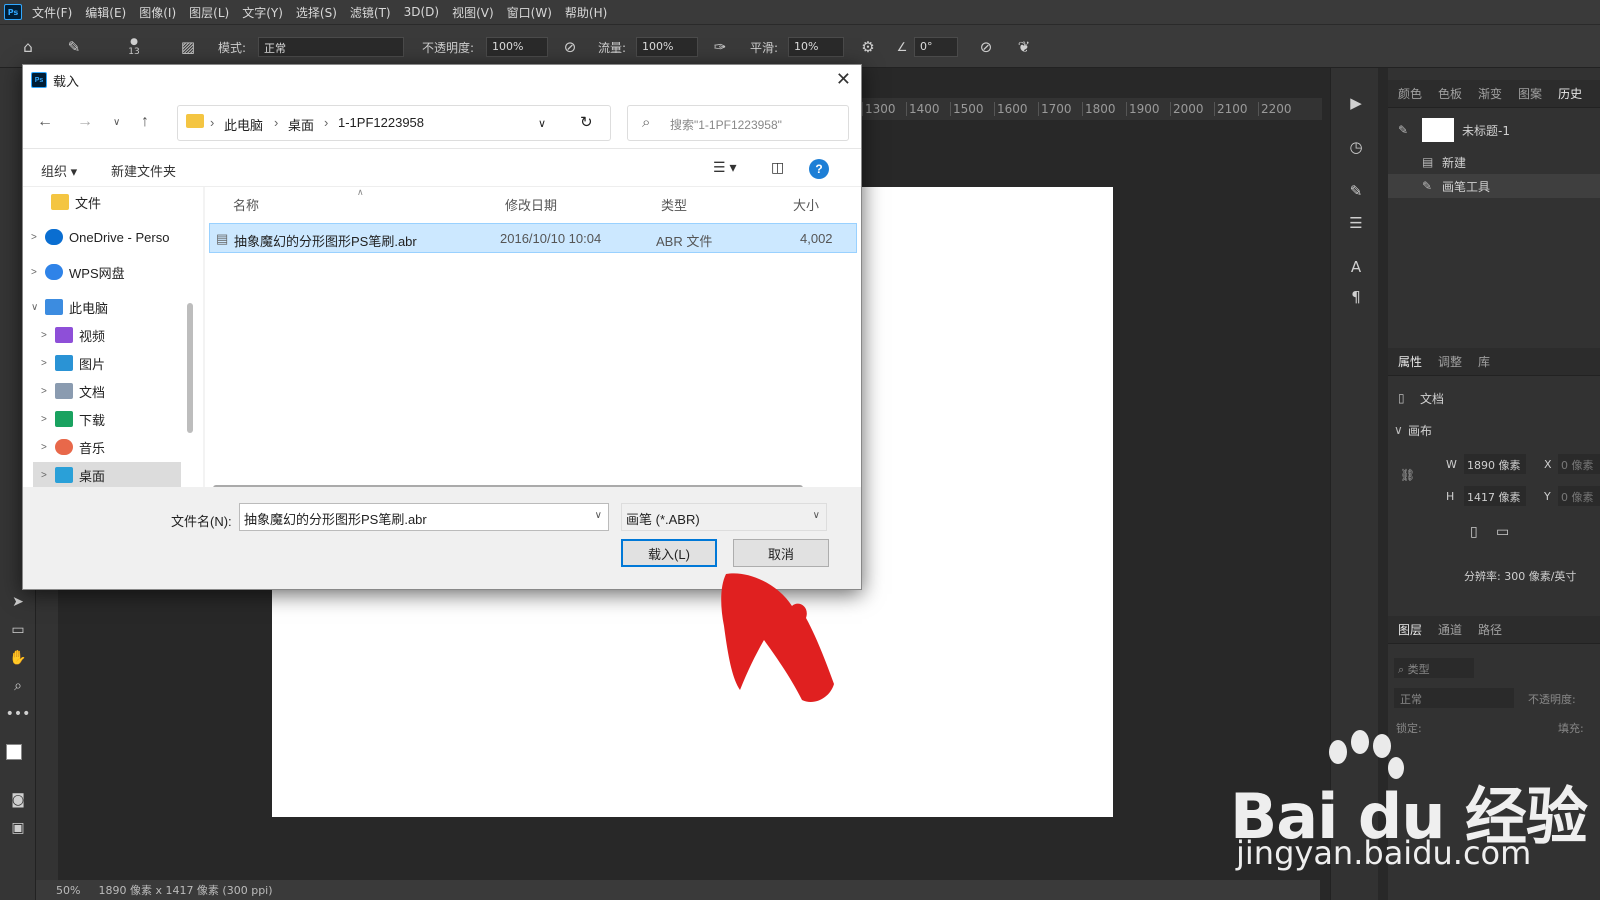 Image resolution: width=1600 pixels, height=900 pixels. I want to click on pressure-opacity-icon: ⊘, so click(570, 47).